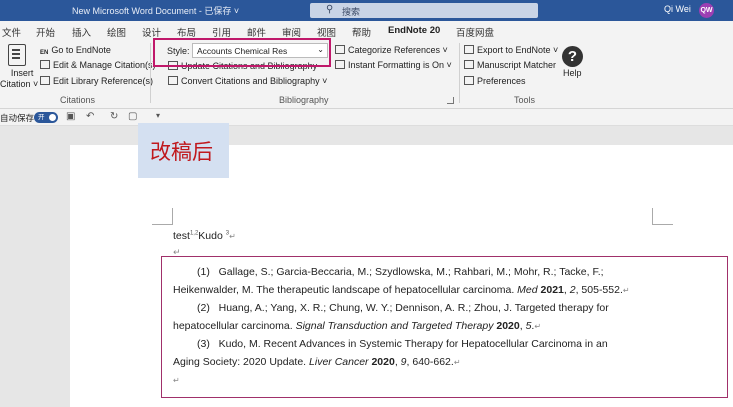 The image size is (733, 407). Describe the element at coordinates (340, 64) in the screenshot. I see `instant-formatting-icon` at that location.